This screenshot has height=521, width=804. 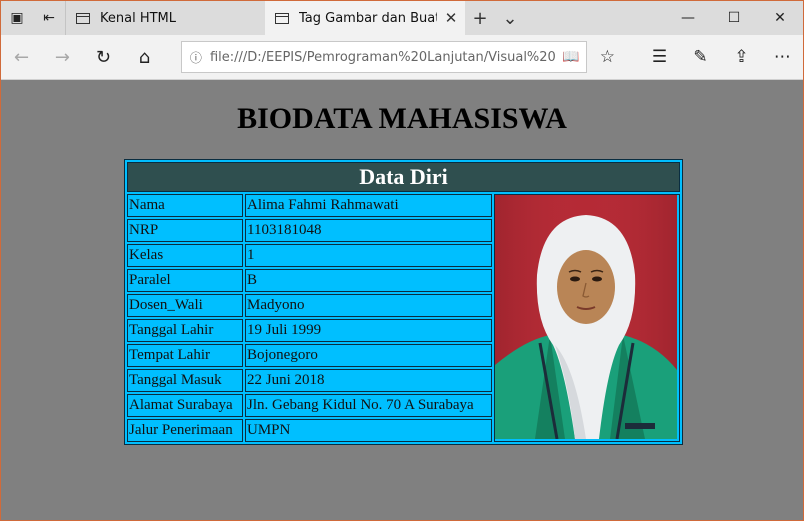 I want to click on tab-tag-gambar: Tag Gambar dan Buat Ta ✕, so click(x=365, y=18).